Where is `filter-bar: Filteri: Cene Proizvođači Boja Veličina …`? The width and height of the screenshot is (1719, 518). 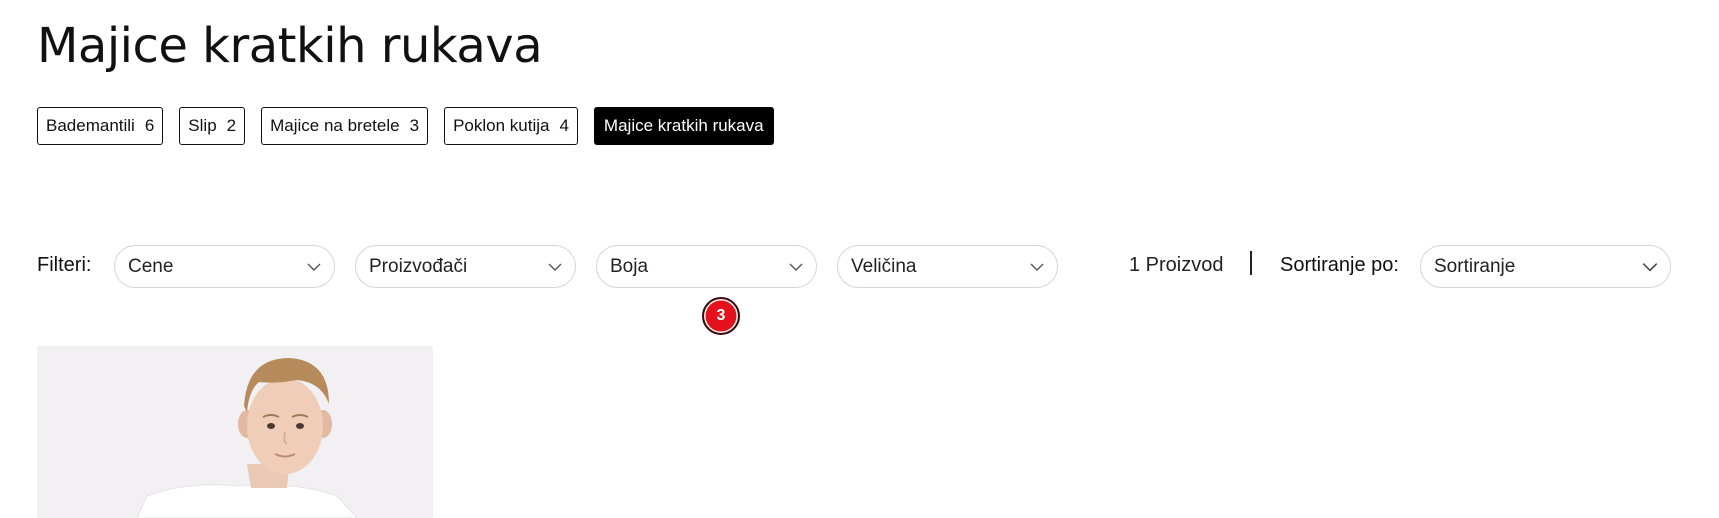 filter-bar: Filteri: Cene Proizvođači Boja Veličina … is located at coordinates (854, 266).